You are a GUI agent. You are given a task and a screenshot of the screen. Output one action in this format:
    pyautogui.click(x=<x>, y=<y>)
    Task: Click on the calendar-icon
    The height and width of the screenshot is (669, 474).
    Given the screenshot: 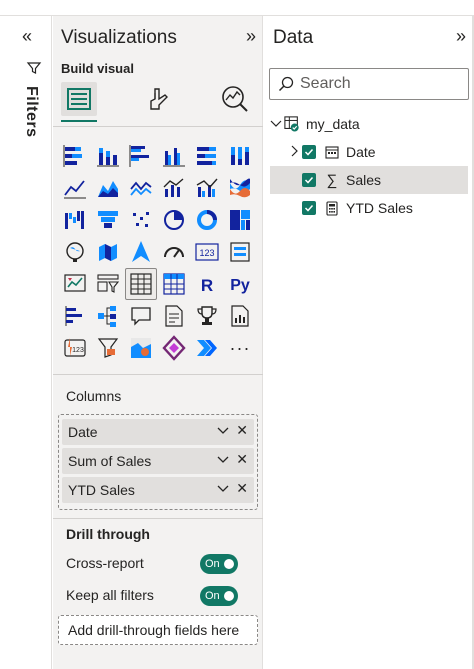 What is the action you would take?
    pyautogui.click(x=332, y=152)
    